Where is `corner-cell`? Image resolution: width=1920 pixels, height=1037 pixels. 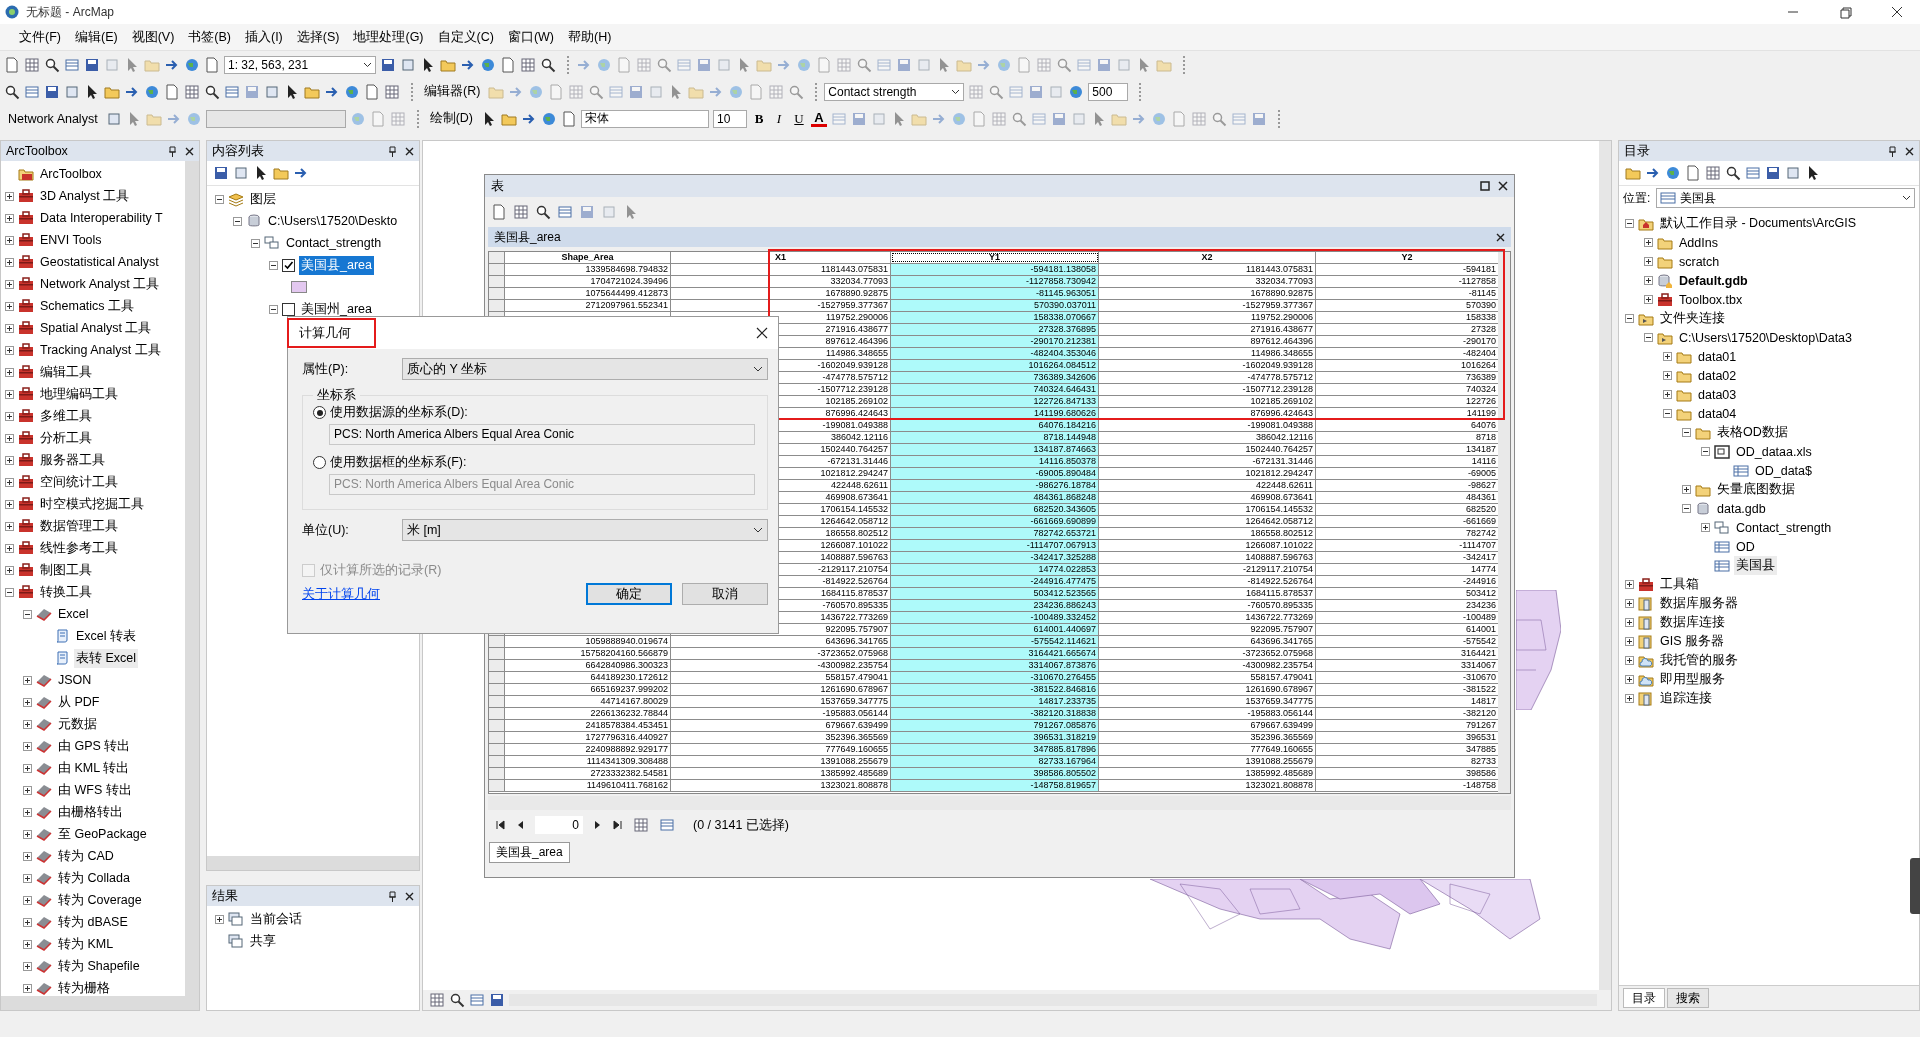
corner-cell is located at coordinates (497, 257).